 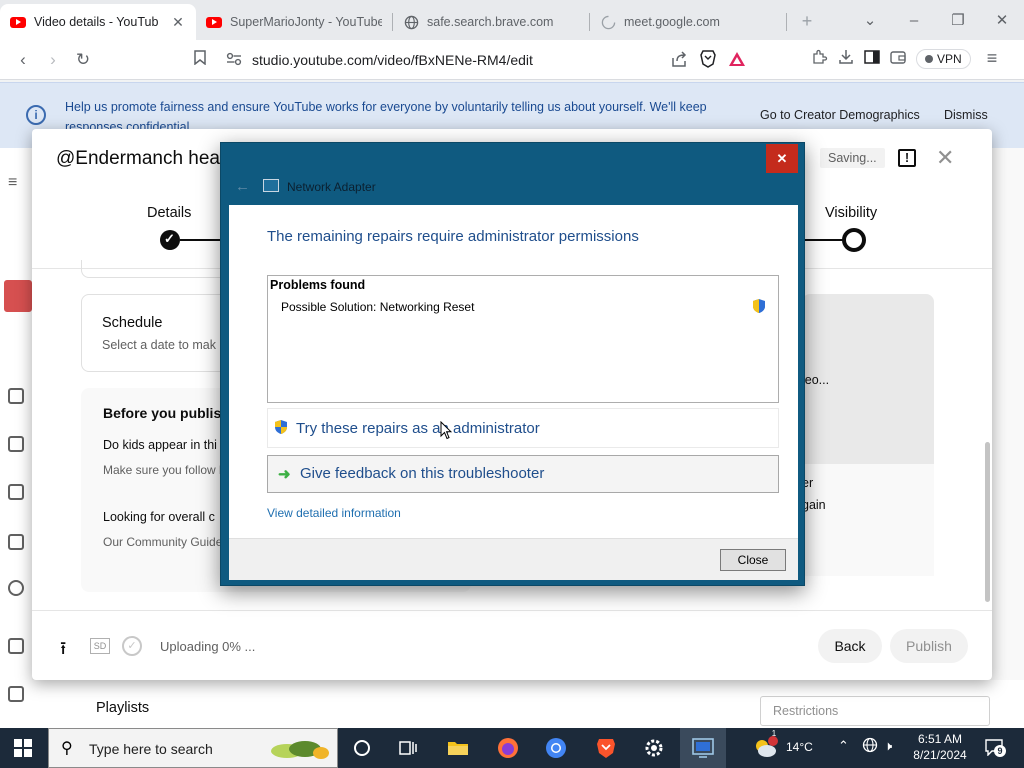 What do you see at coordinates (408, 748) in the screenshot?
I see `task-view-icon` at bounding box center [408, 748].